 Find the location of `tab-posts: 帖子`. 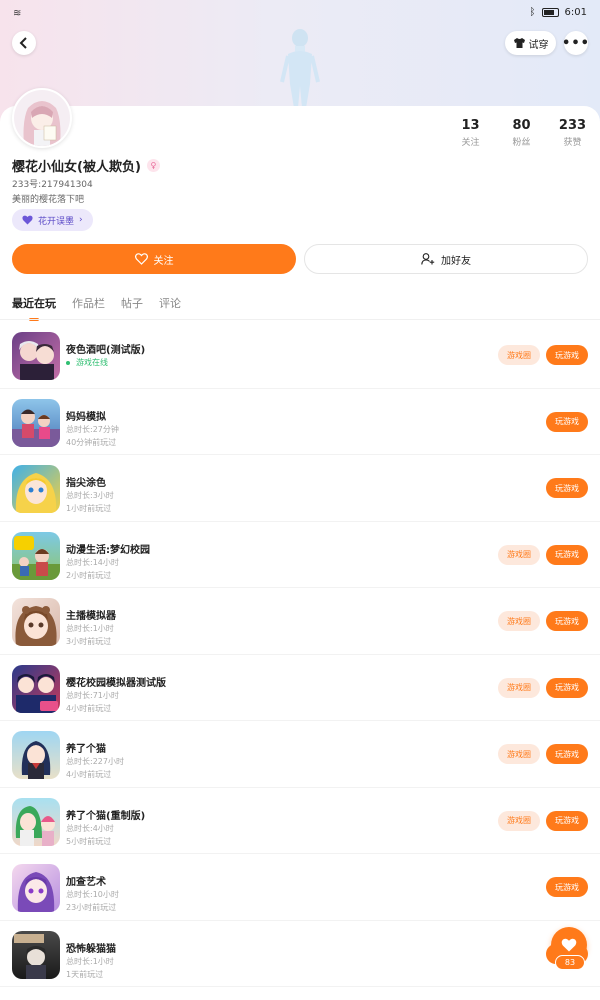

tab-posts: 帖子 is located at coordinates (132, 308).